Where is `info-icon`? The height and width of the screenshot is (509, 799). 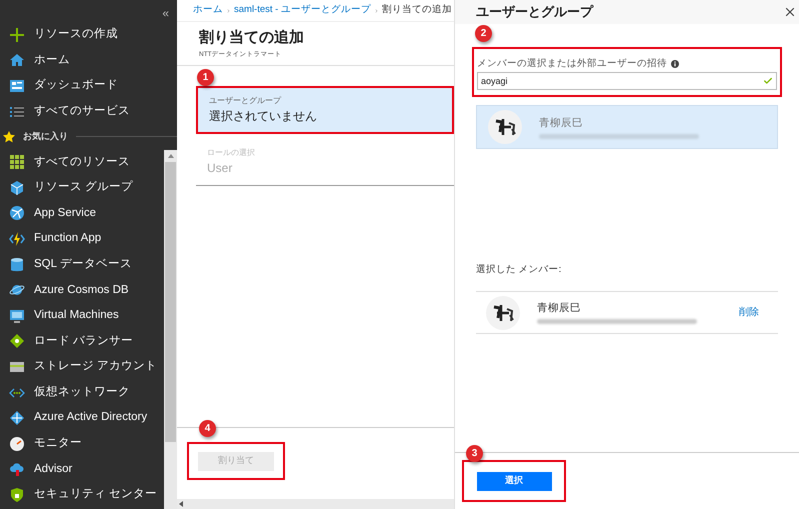 info-icon is located at coordinates (675, 64).